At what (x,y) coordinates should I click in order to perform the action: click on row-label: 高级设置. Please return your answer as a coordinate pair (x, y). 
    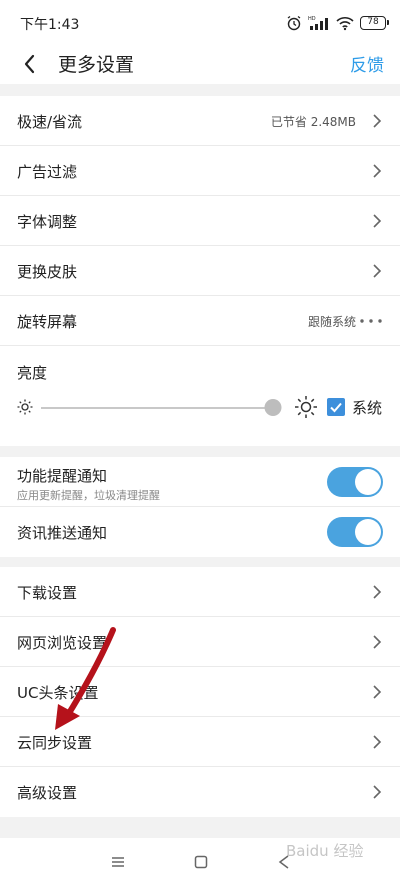
    Looking at the image, I should click on (47, 793).